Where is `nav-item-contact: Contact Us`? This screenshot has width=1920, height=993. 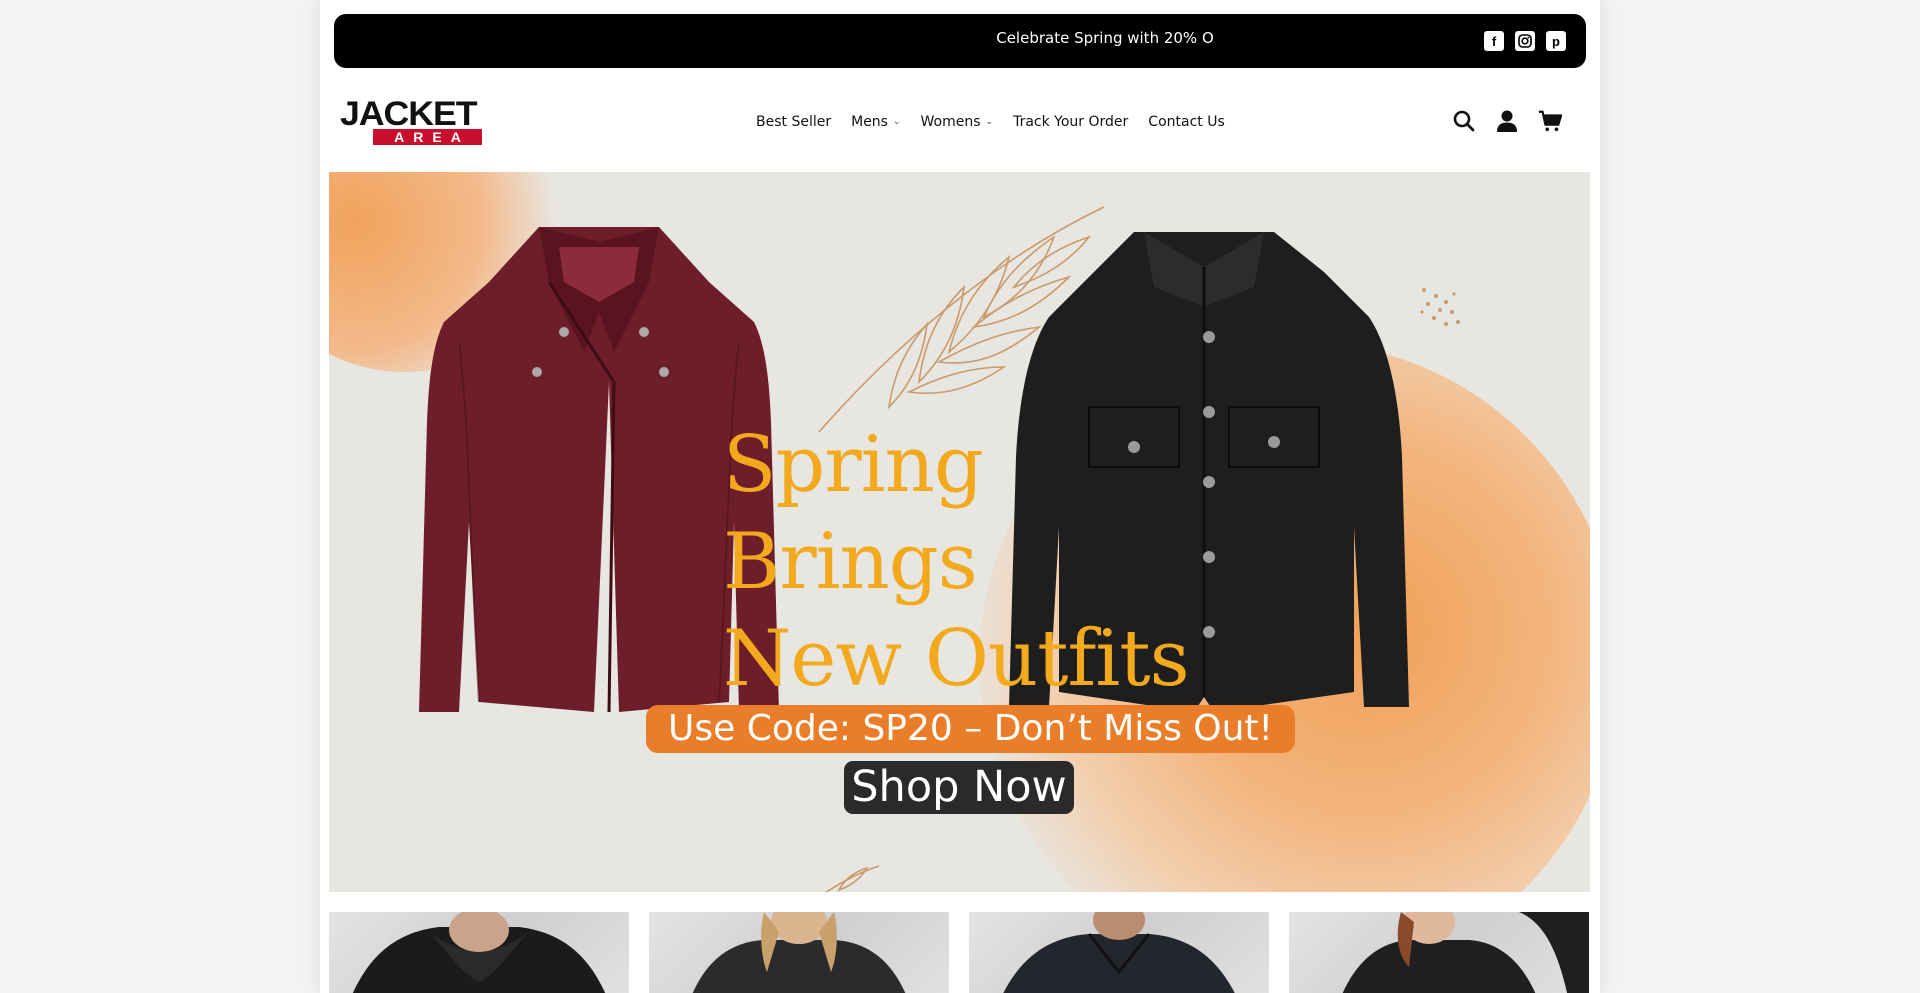
nav-item-contact: Contact Us is located at coordinates (1186, 122).